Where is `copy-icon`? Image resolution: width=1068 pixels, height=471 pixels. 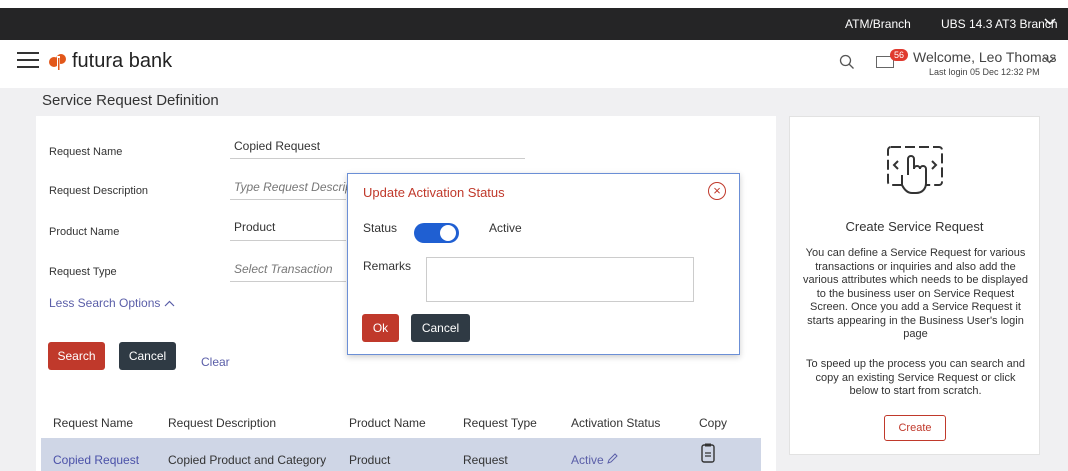 copy-icon is located at coordinates (708, 455).